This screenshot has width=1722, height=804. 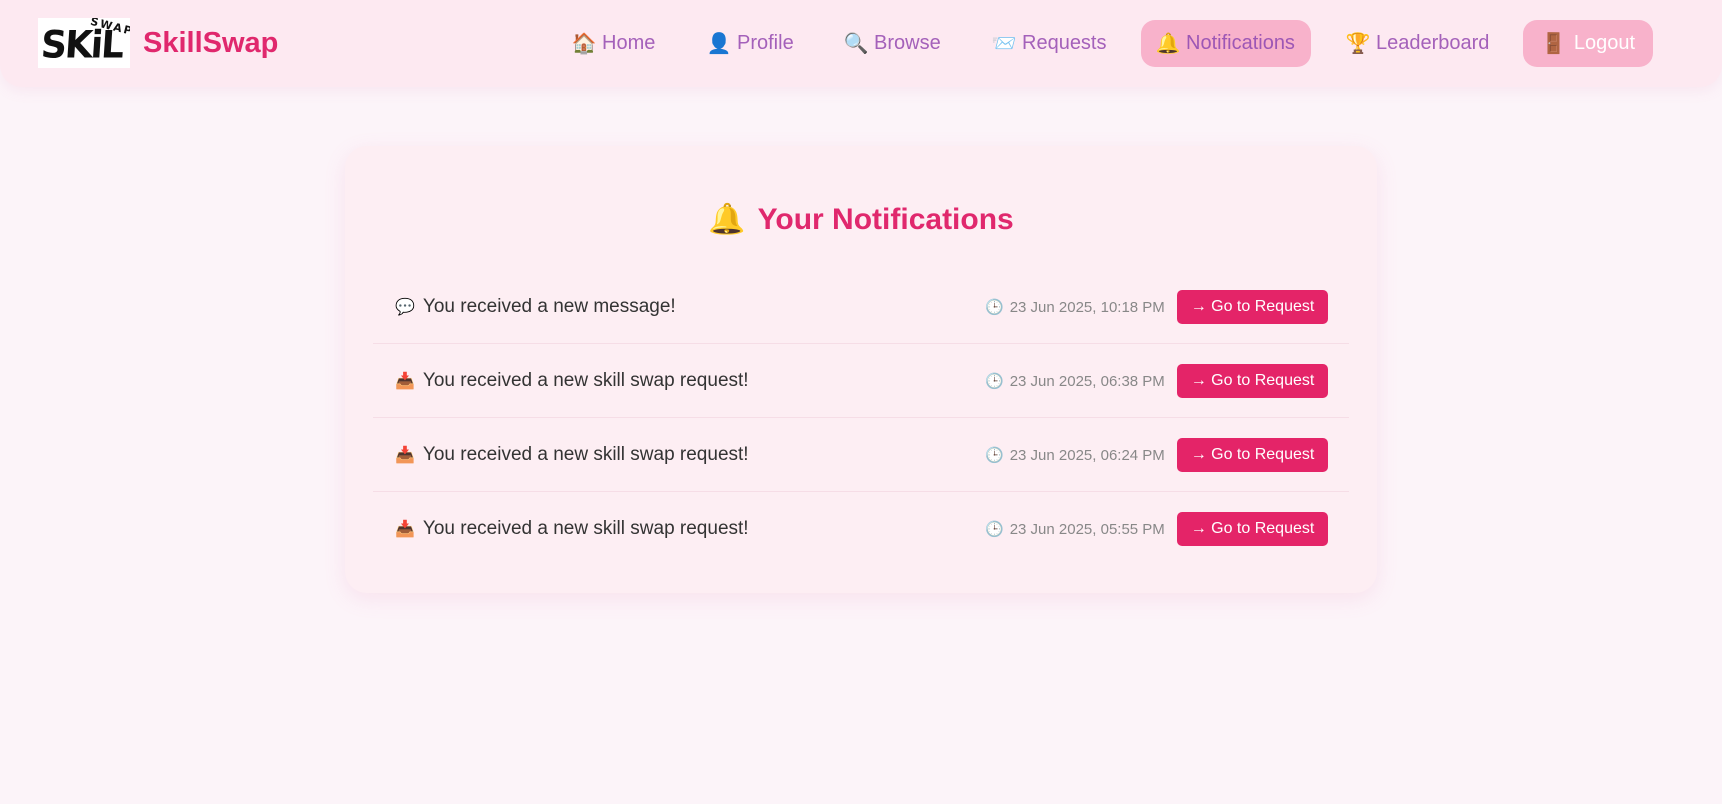 I want to click on notification-text: You received a new message!, so click(x=549, y=306).